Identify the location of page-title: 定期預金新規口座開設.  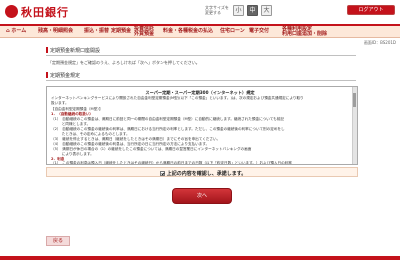
(201, 51).